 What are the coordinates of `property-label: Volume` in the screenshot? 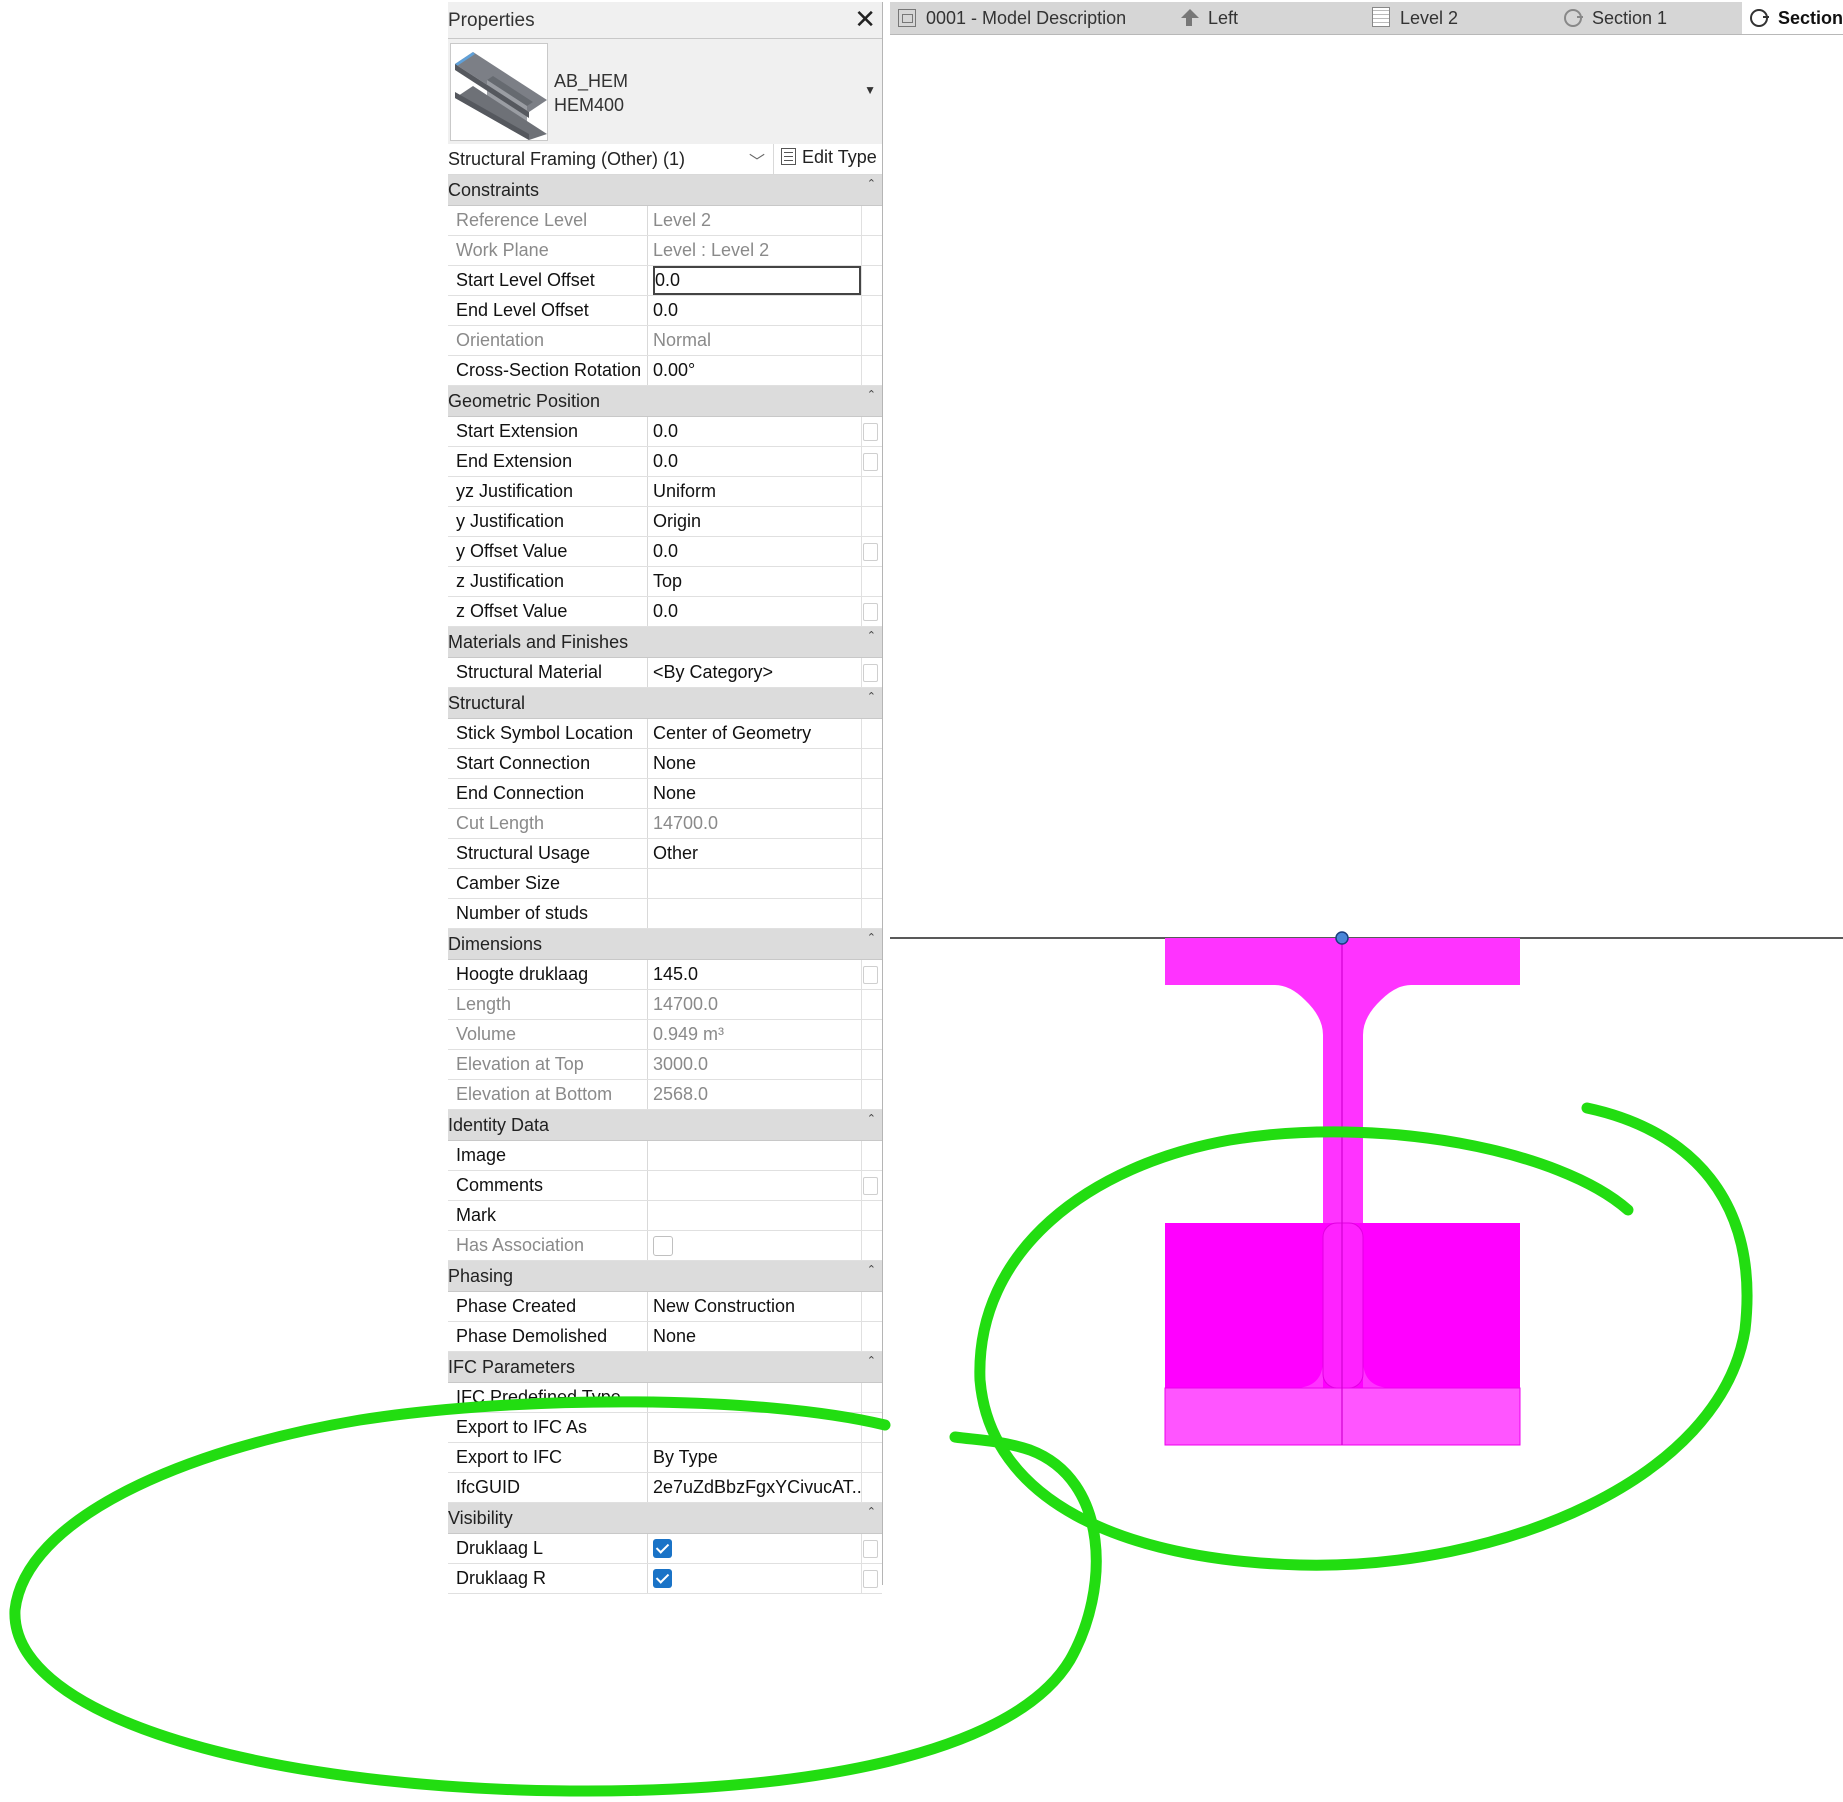 It's located at (548, 1034).